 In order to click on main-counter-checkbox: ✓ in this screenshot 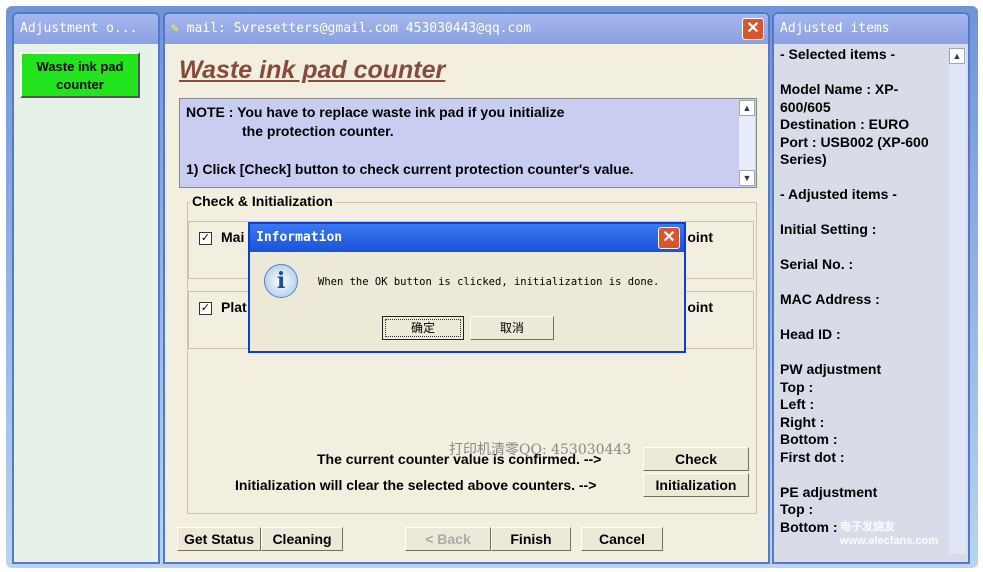, I will do `click(205, 238)`.